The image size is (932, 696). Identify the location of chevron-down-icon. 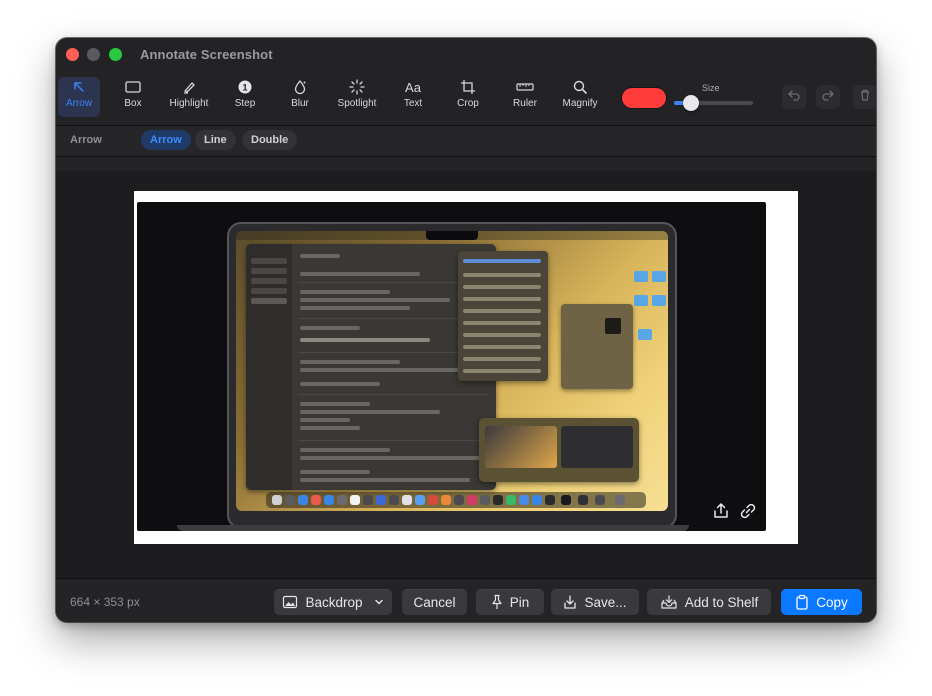
(379, 602).